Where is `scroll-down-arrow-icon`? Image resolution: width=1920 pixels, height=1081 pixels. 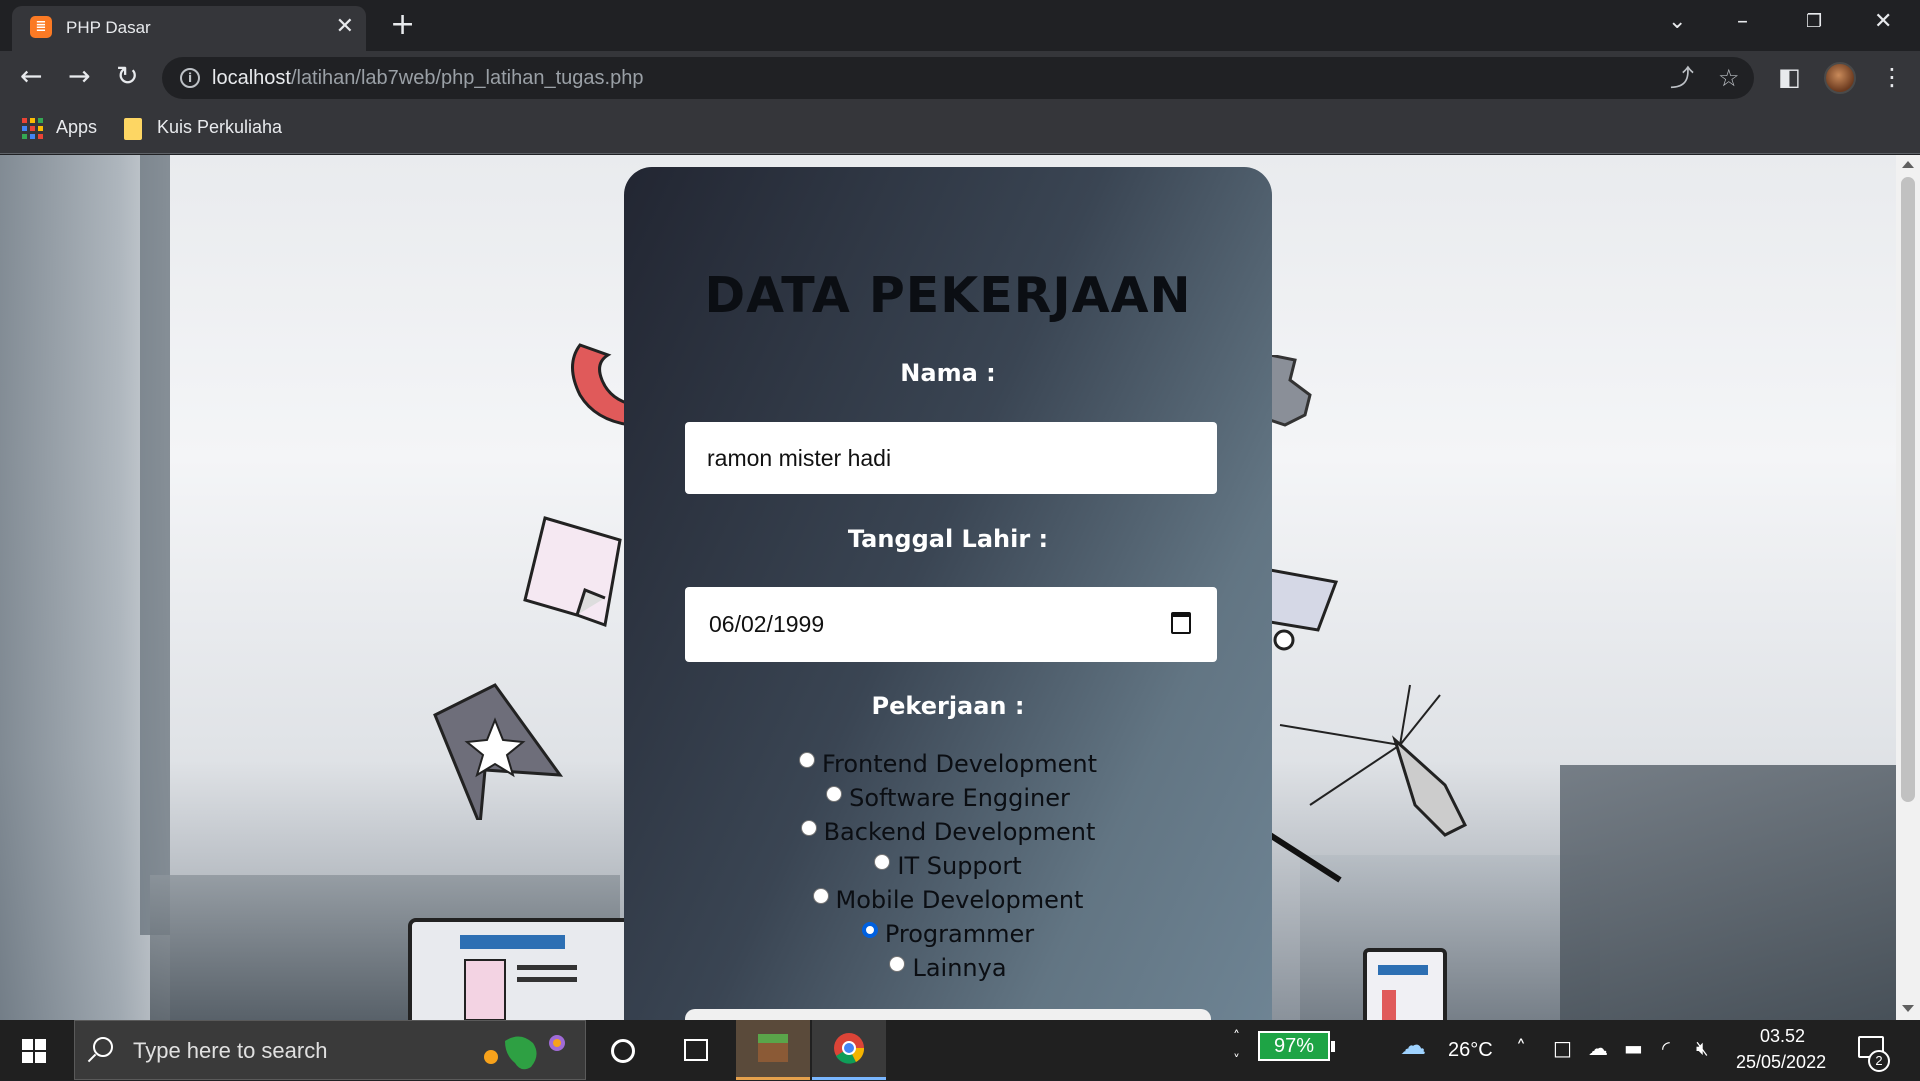
scroll-down-arrow-icon is located at coordinates (1908, 1008).